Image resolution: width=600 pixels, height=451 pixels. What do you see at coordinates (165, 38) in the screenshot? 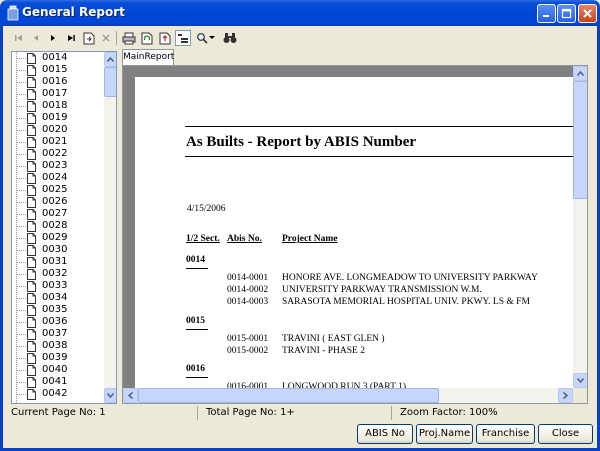
I see `export-button` at bounding box center [165, 38].